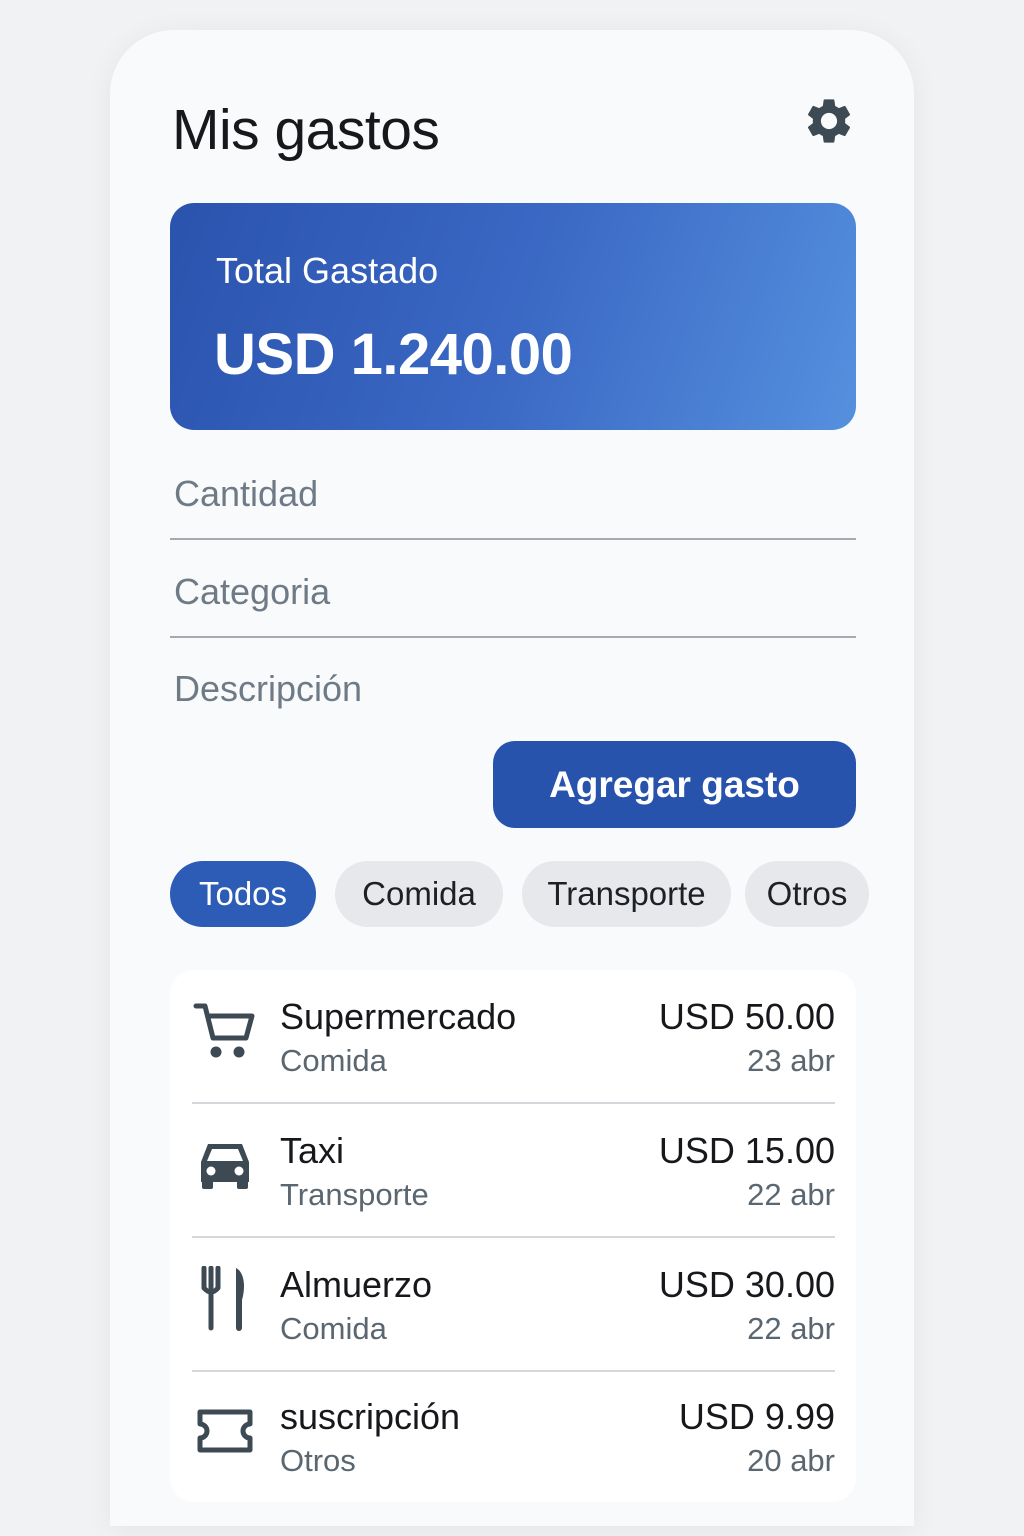 This screenshot has width=1024, height=1536. I want to click on amount-field, so click(513, 501).